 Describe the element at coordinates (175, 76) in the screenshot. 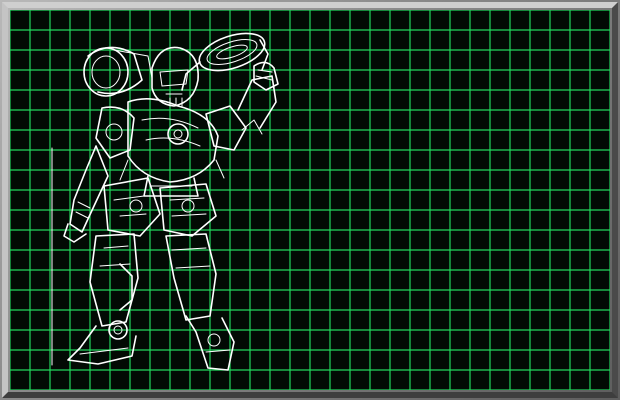

I see `mech-head` at that location.